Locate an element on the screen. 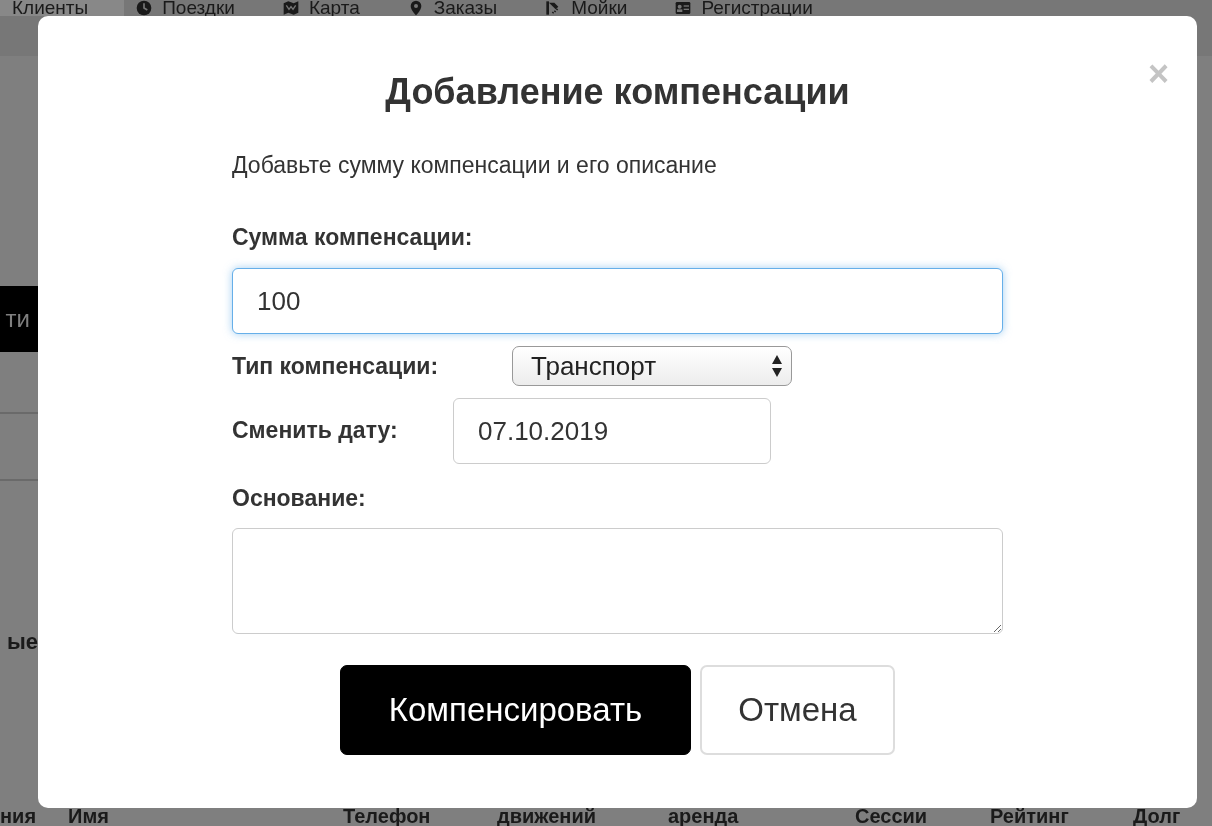 The image size is (1212, 826). reason-field is located at coordinates (617, 581).